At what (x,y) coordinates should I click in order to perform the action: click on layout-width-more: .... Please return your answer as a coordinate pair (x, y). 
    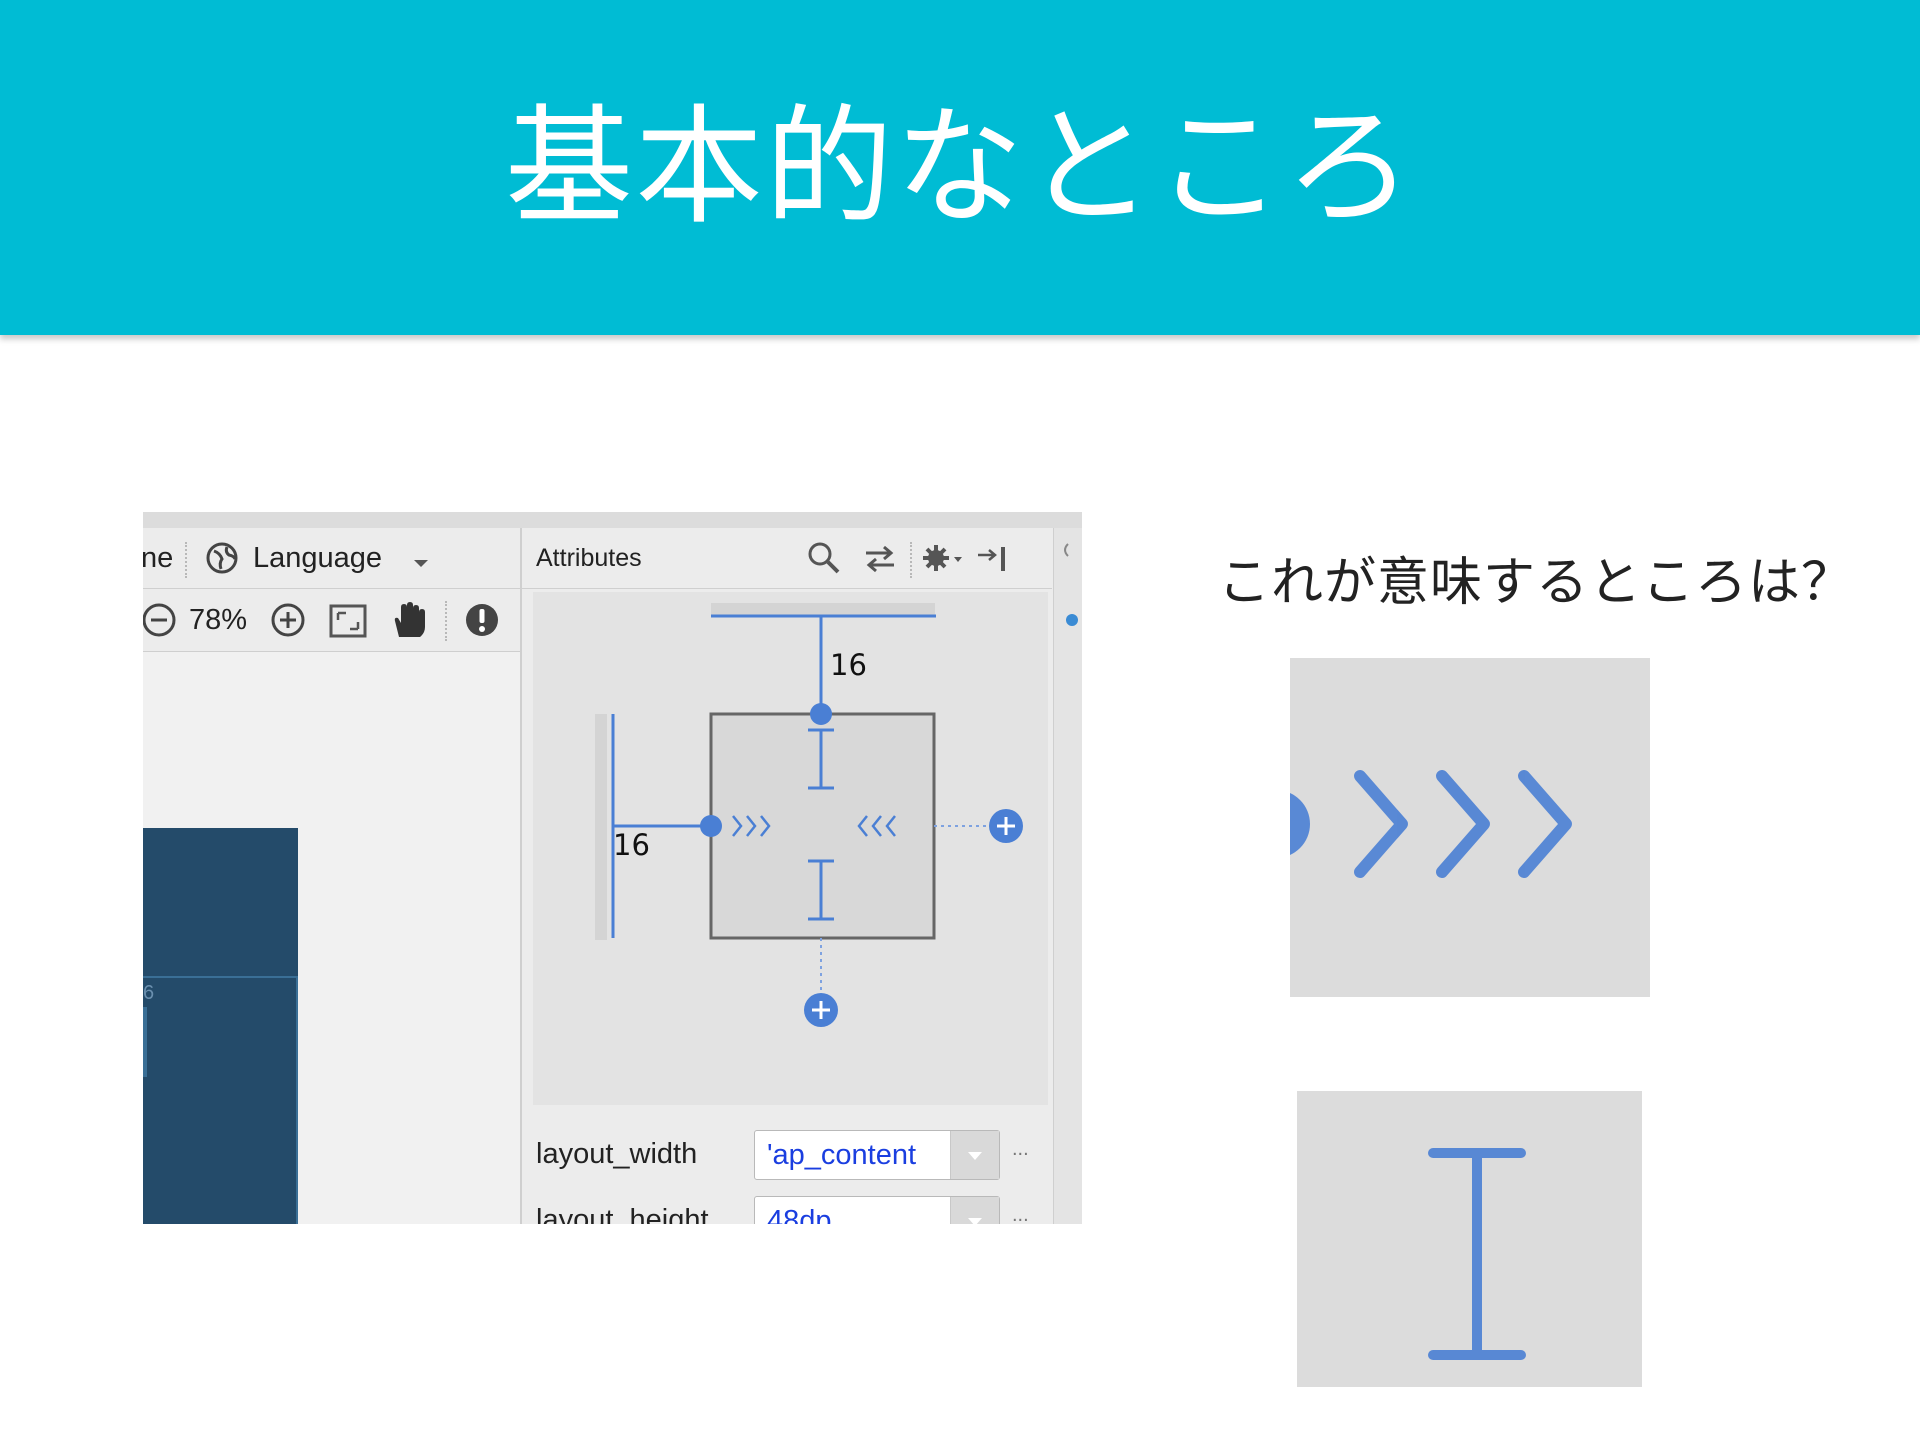
    Looking at the image, I should click on (1020, 1149).